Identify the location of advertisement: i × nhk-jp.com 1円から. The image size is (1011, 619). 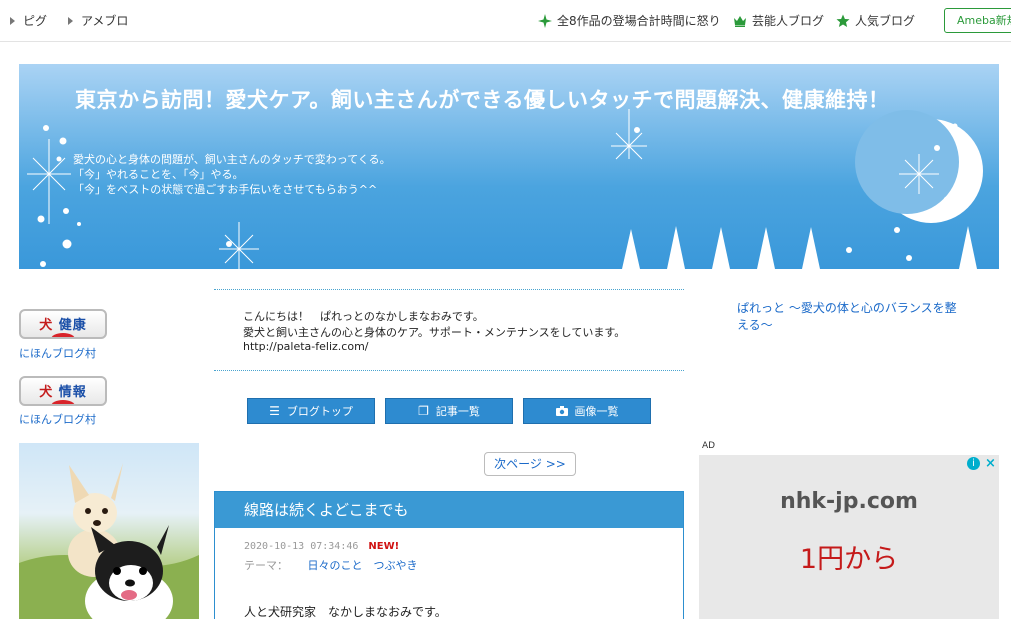
(849, 537).